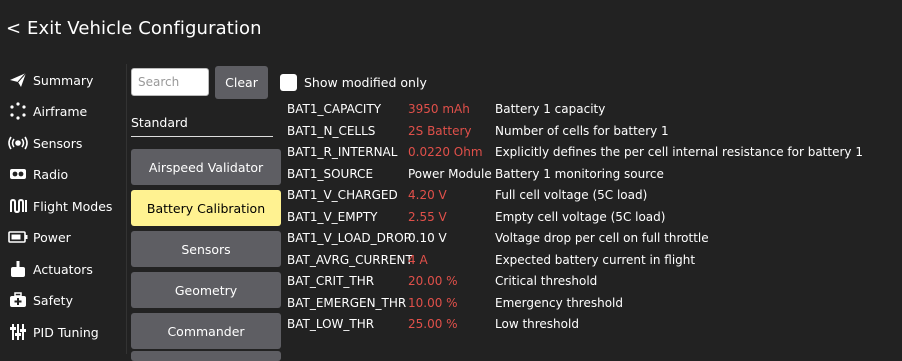  I want to click on param-name: BAT1_N_CELLS, so click(331, 130).